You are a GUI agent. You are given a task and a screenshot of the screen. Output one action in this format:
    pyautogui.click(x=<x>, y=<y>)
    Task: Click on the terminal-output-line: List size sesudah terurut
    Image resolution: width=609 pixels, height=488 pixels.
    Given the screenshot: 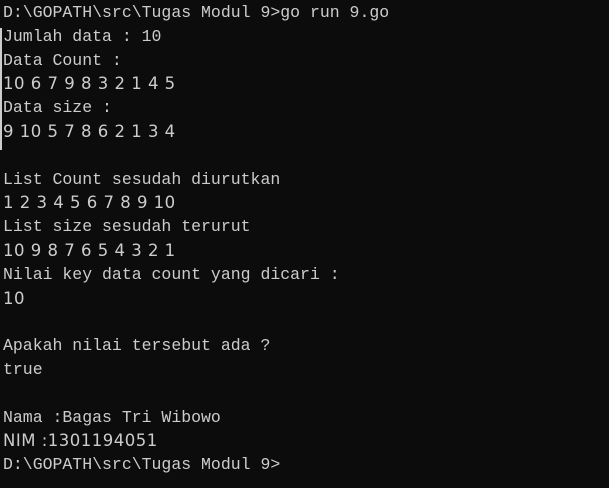 What is the action you would take?
    pyautogui.click(x=127, y=227)
    